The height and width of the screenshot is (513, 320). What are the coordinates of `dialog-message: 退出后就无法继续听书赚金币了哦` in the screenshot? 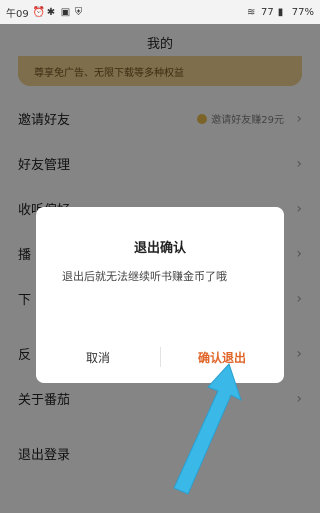 It's located at (144, 276).